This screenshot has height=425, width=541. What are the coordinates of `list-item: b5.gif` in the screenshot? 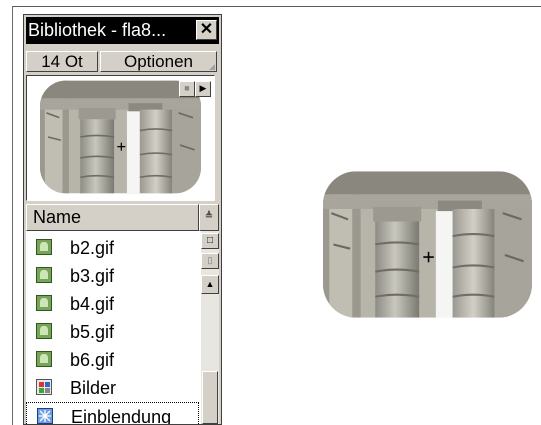 It's located at (112, 332).